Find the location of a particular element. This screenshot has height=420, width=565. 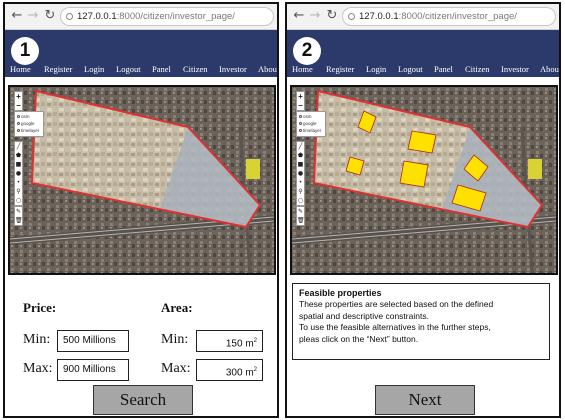

draw-toolbar: ╱ ⬟ ■ ● • ⚲ ○ is located at coordinates (300, 173).